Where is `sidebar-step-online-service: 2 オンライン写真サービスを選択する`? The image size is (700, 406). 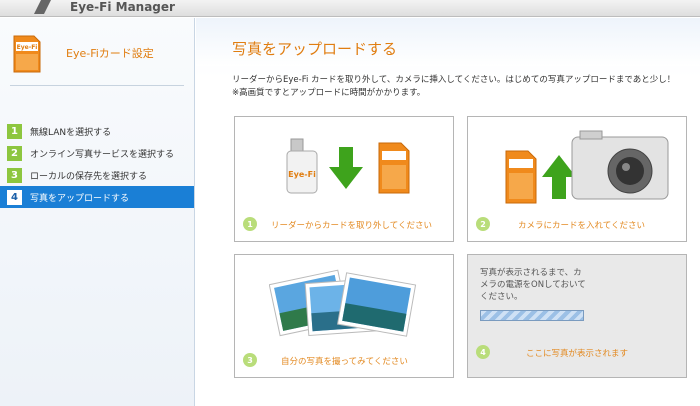 sidebar-step-online-service: 2 オンライン写真サービスを選択する is located at coordinates (97, 153).